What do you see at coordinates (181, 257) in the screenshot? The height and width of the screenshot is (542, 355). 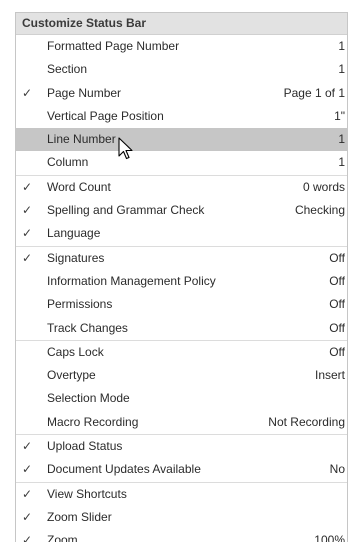 I see `menu-item-signatures: ✓ Signatures Off` at bounding box center [181, 257].